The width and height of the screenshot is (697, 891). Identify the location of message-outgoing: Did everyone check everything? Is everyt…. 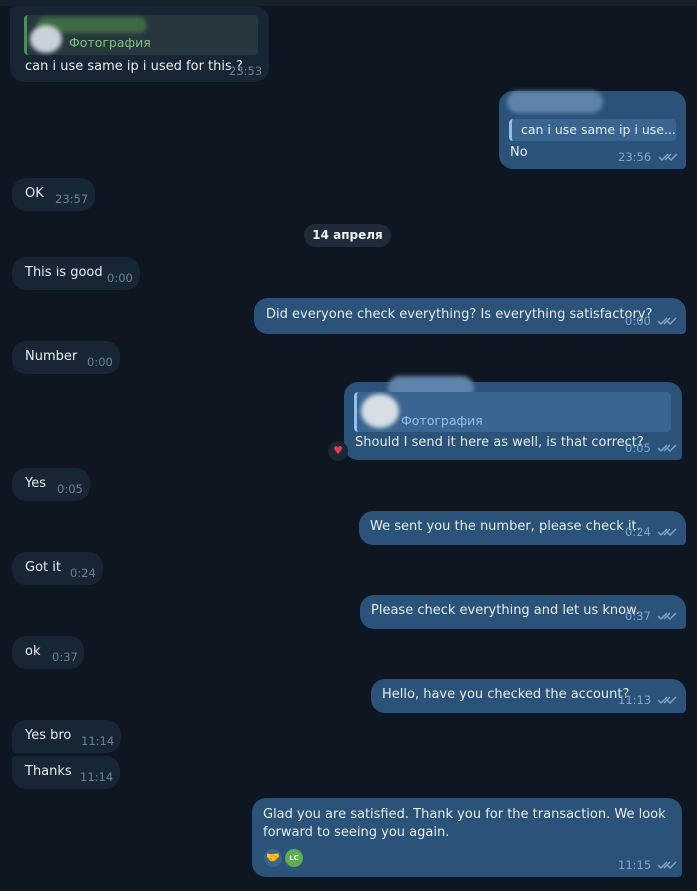
(470, 316).